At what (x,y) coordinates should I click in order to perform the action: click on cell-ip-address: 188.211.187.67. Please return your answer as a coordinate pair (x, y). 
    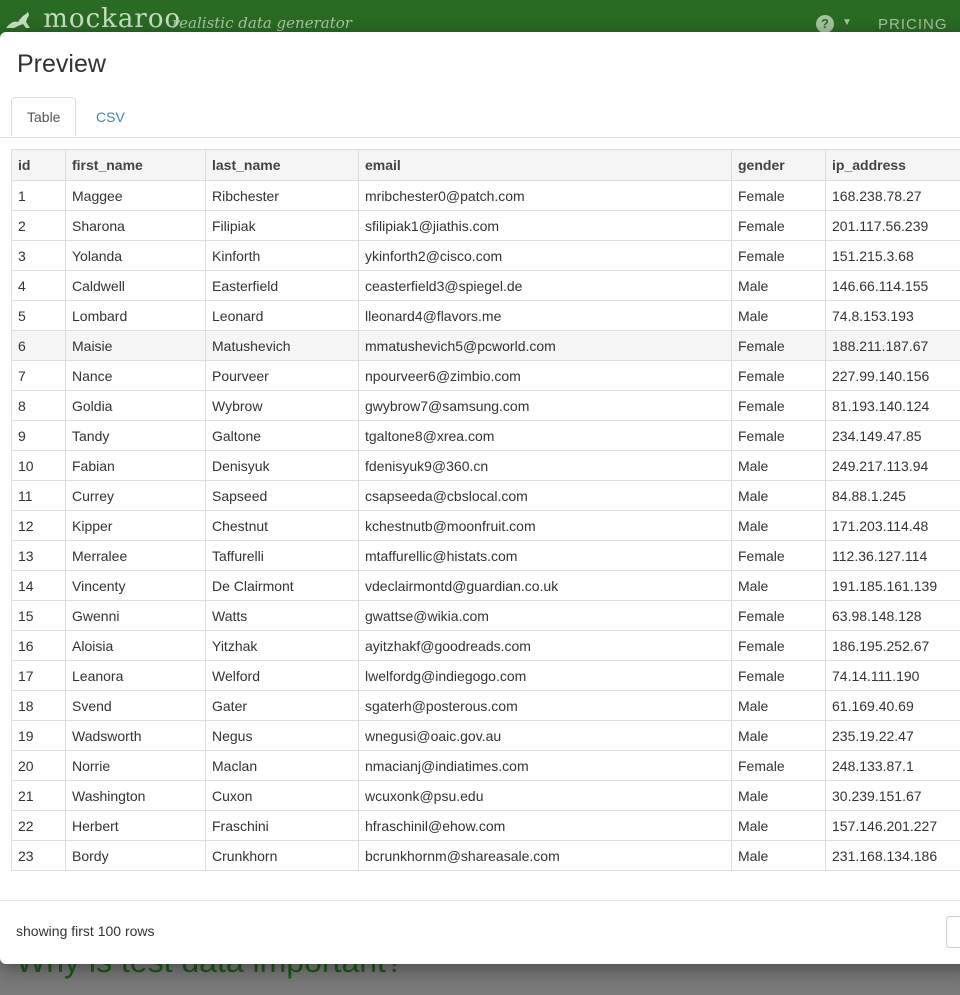
    Looking at the image, I should click on (892, 345).